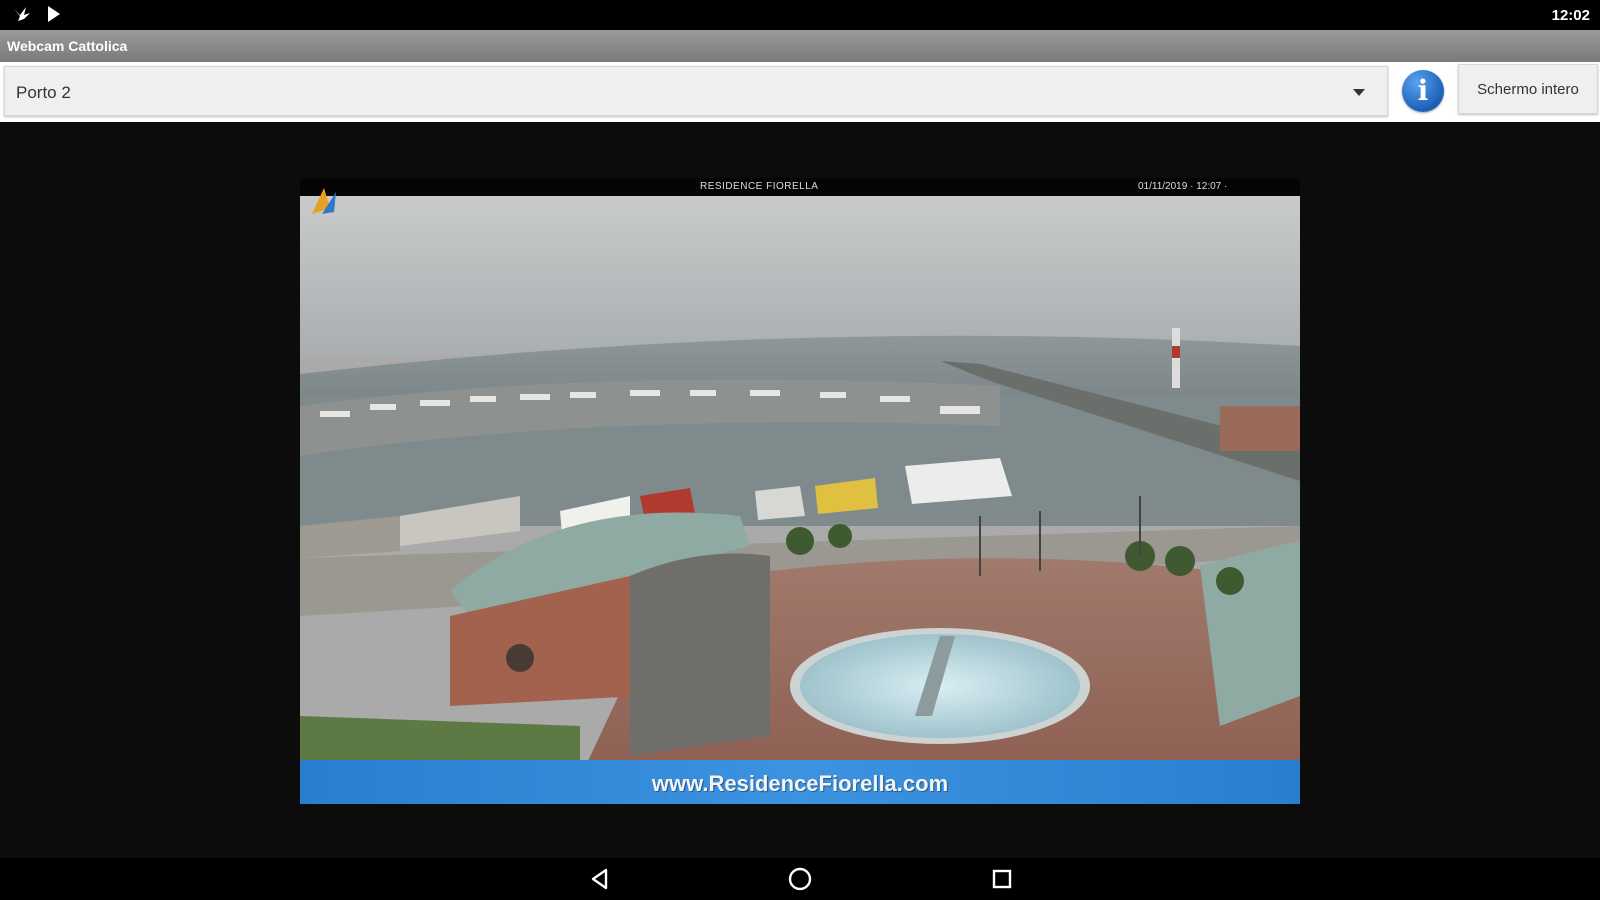  What do you see at coordinates (43, 92) in the screenshot?
I see `camera-select-value: Porto 2` at bounding box center [43, 92].